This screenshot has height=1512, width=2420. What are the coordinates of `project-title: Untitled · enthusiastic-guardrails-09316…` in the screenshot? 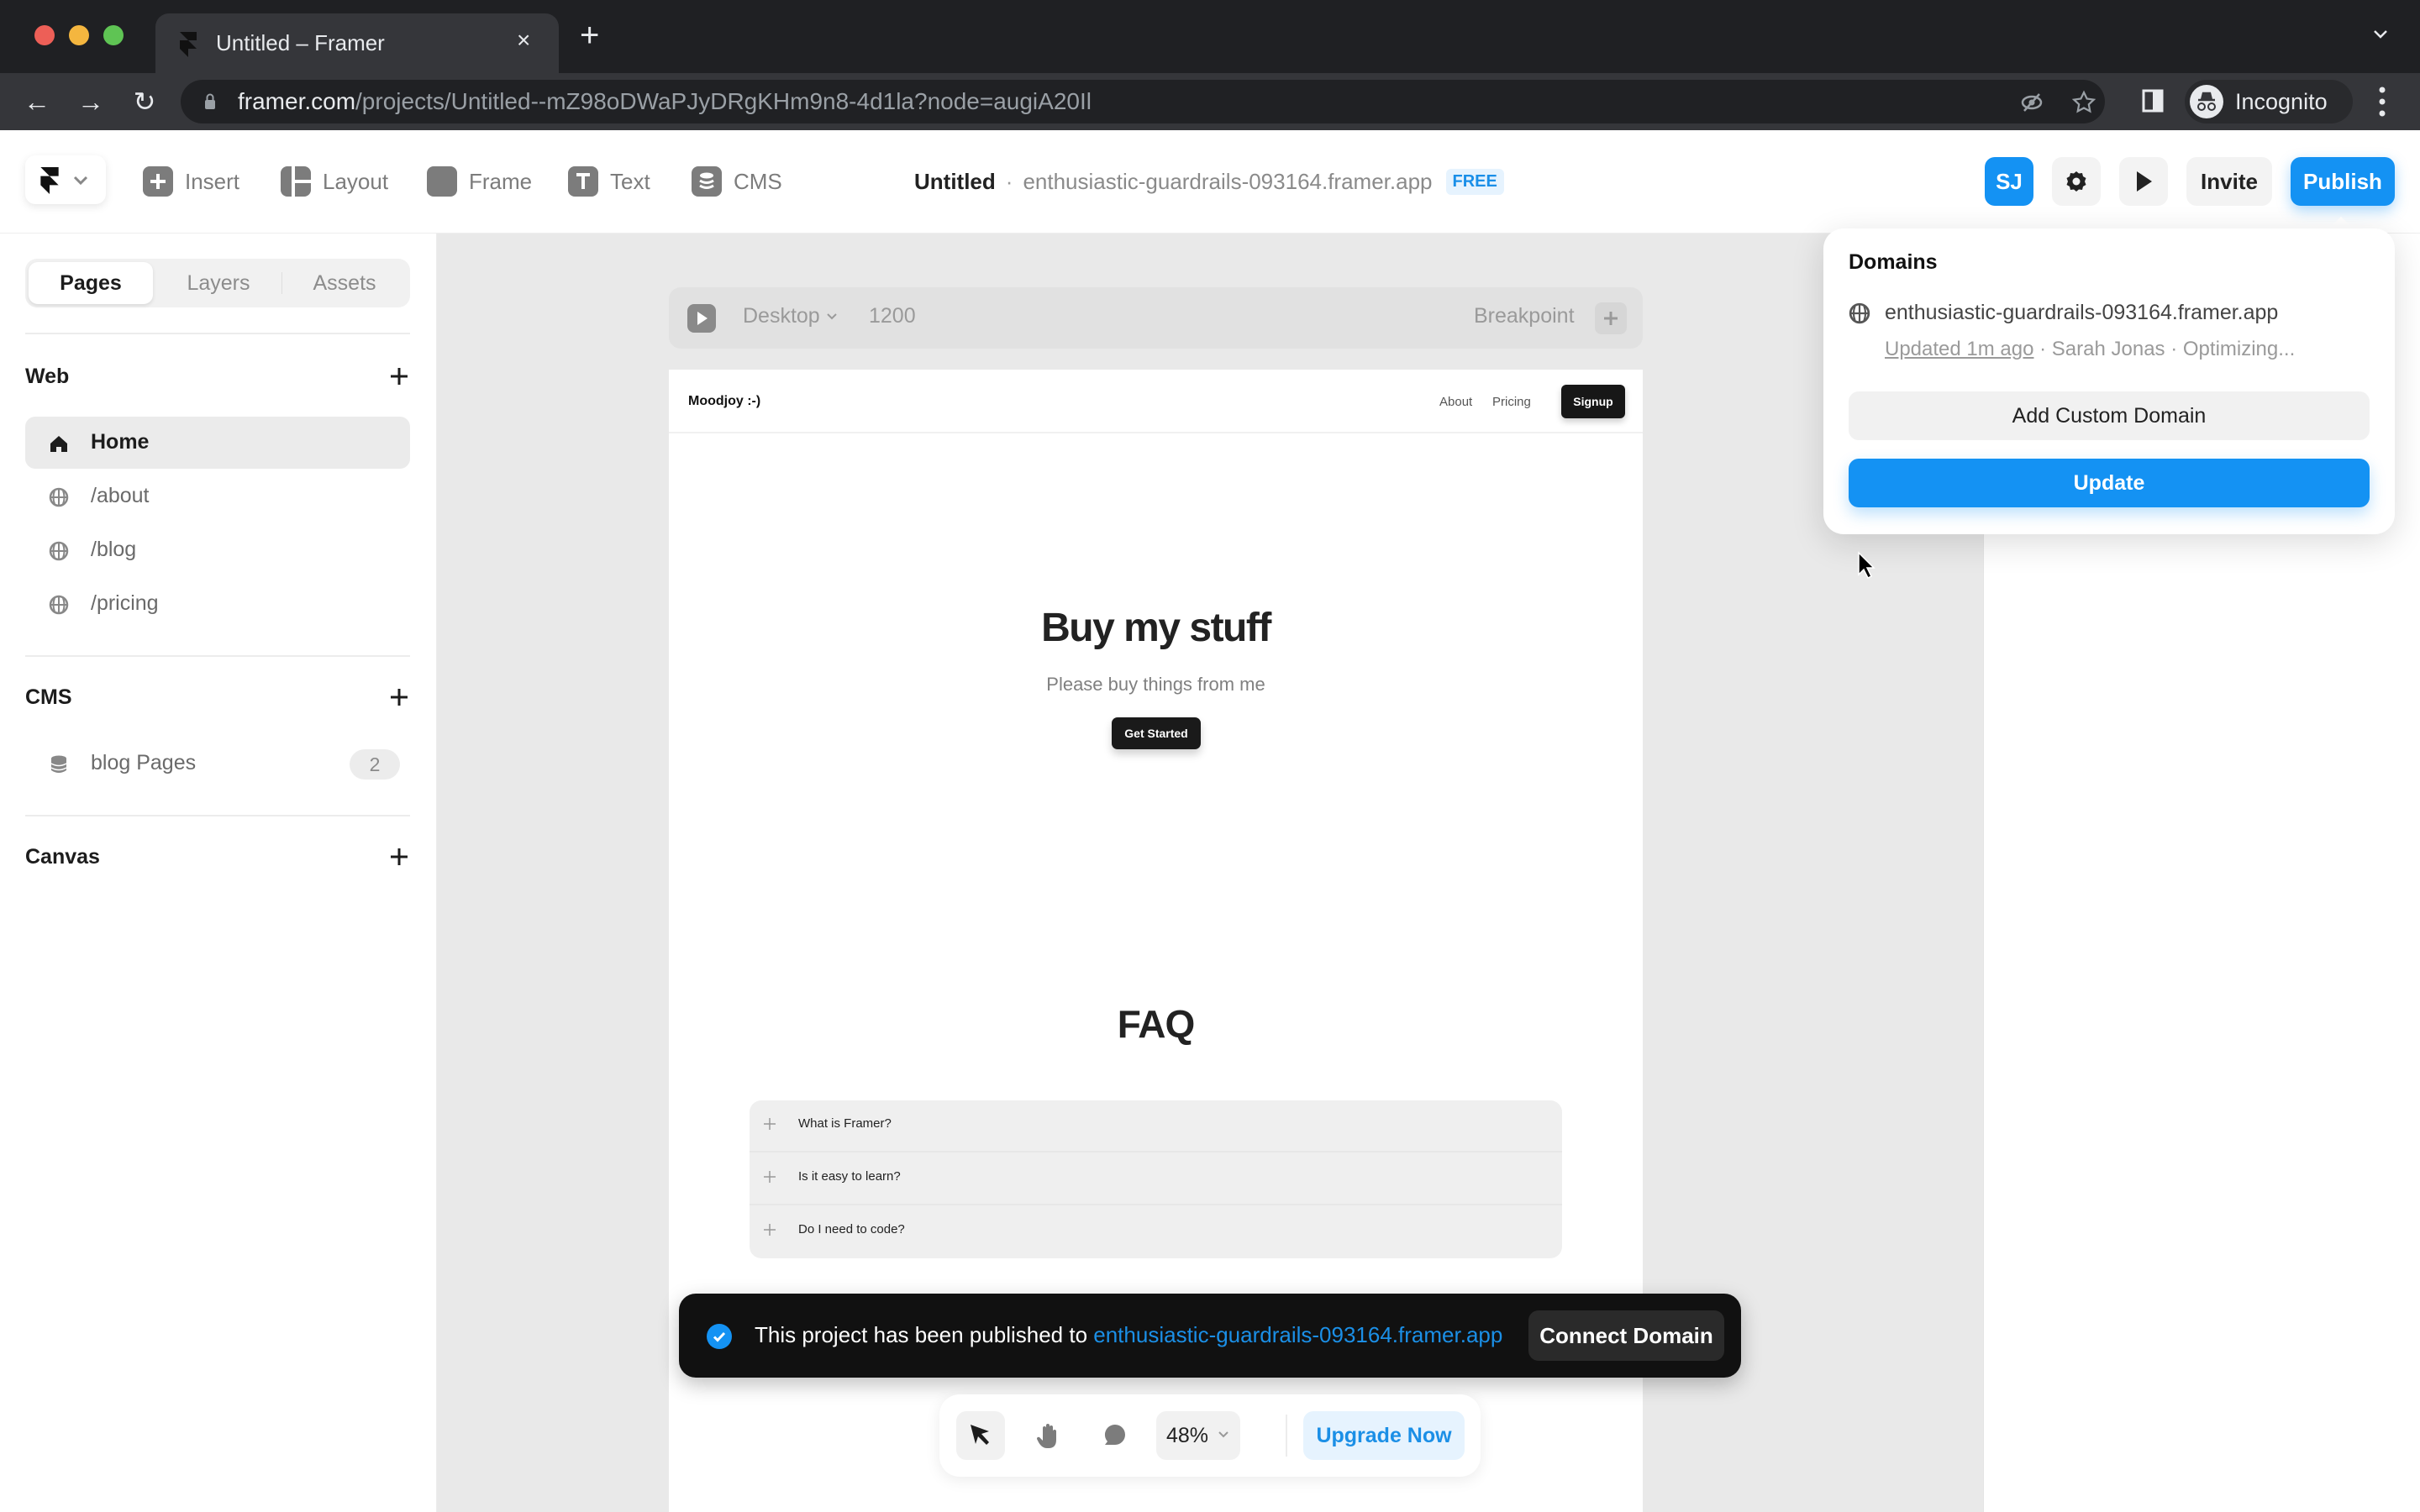 It's located at (1209, 182).